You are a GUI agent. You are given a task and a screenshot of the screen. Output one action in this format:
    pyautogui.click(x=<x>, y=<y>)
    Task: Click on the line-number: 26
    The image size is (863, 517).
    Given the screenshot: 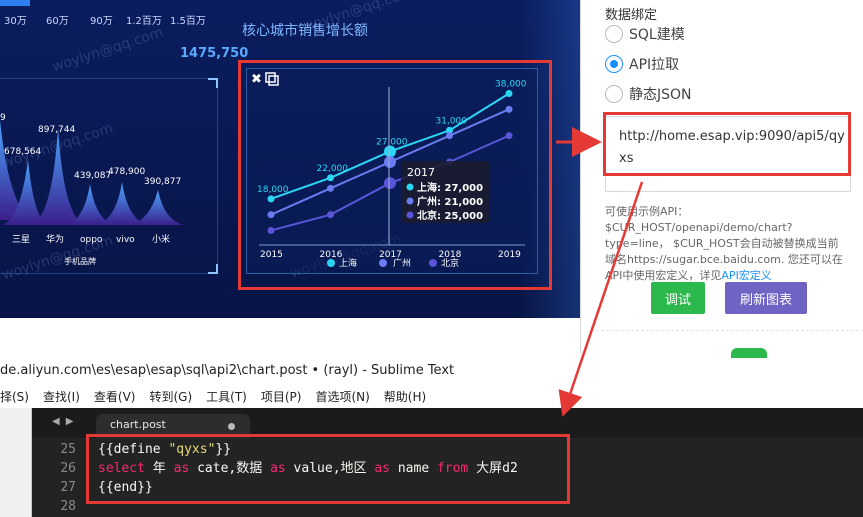 What is the action you would take?
    pyautogui.click(x=68, y=468)
    